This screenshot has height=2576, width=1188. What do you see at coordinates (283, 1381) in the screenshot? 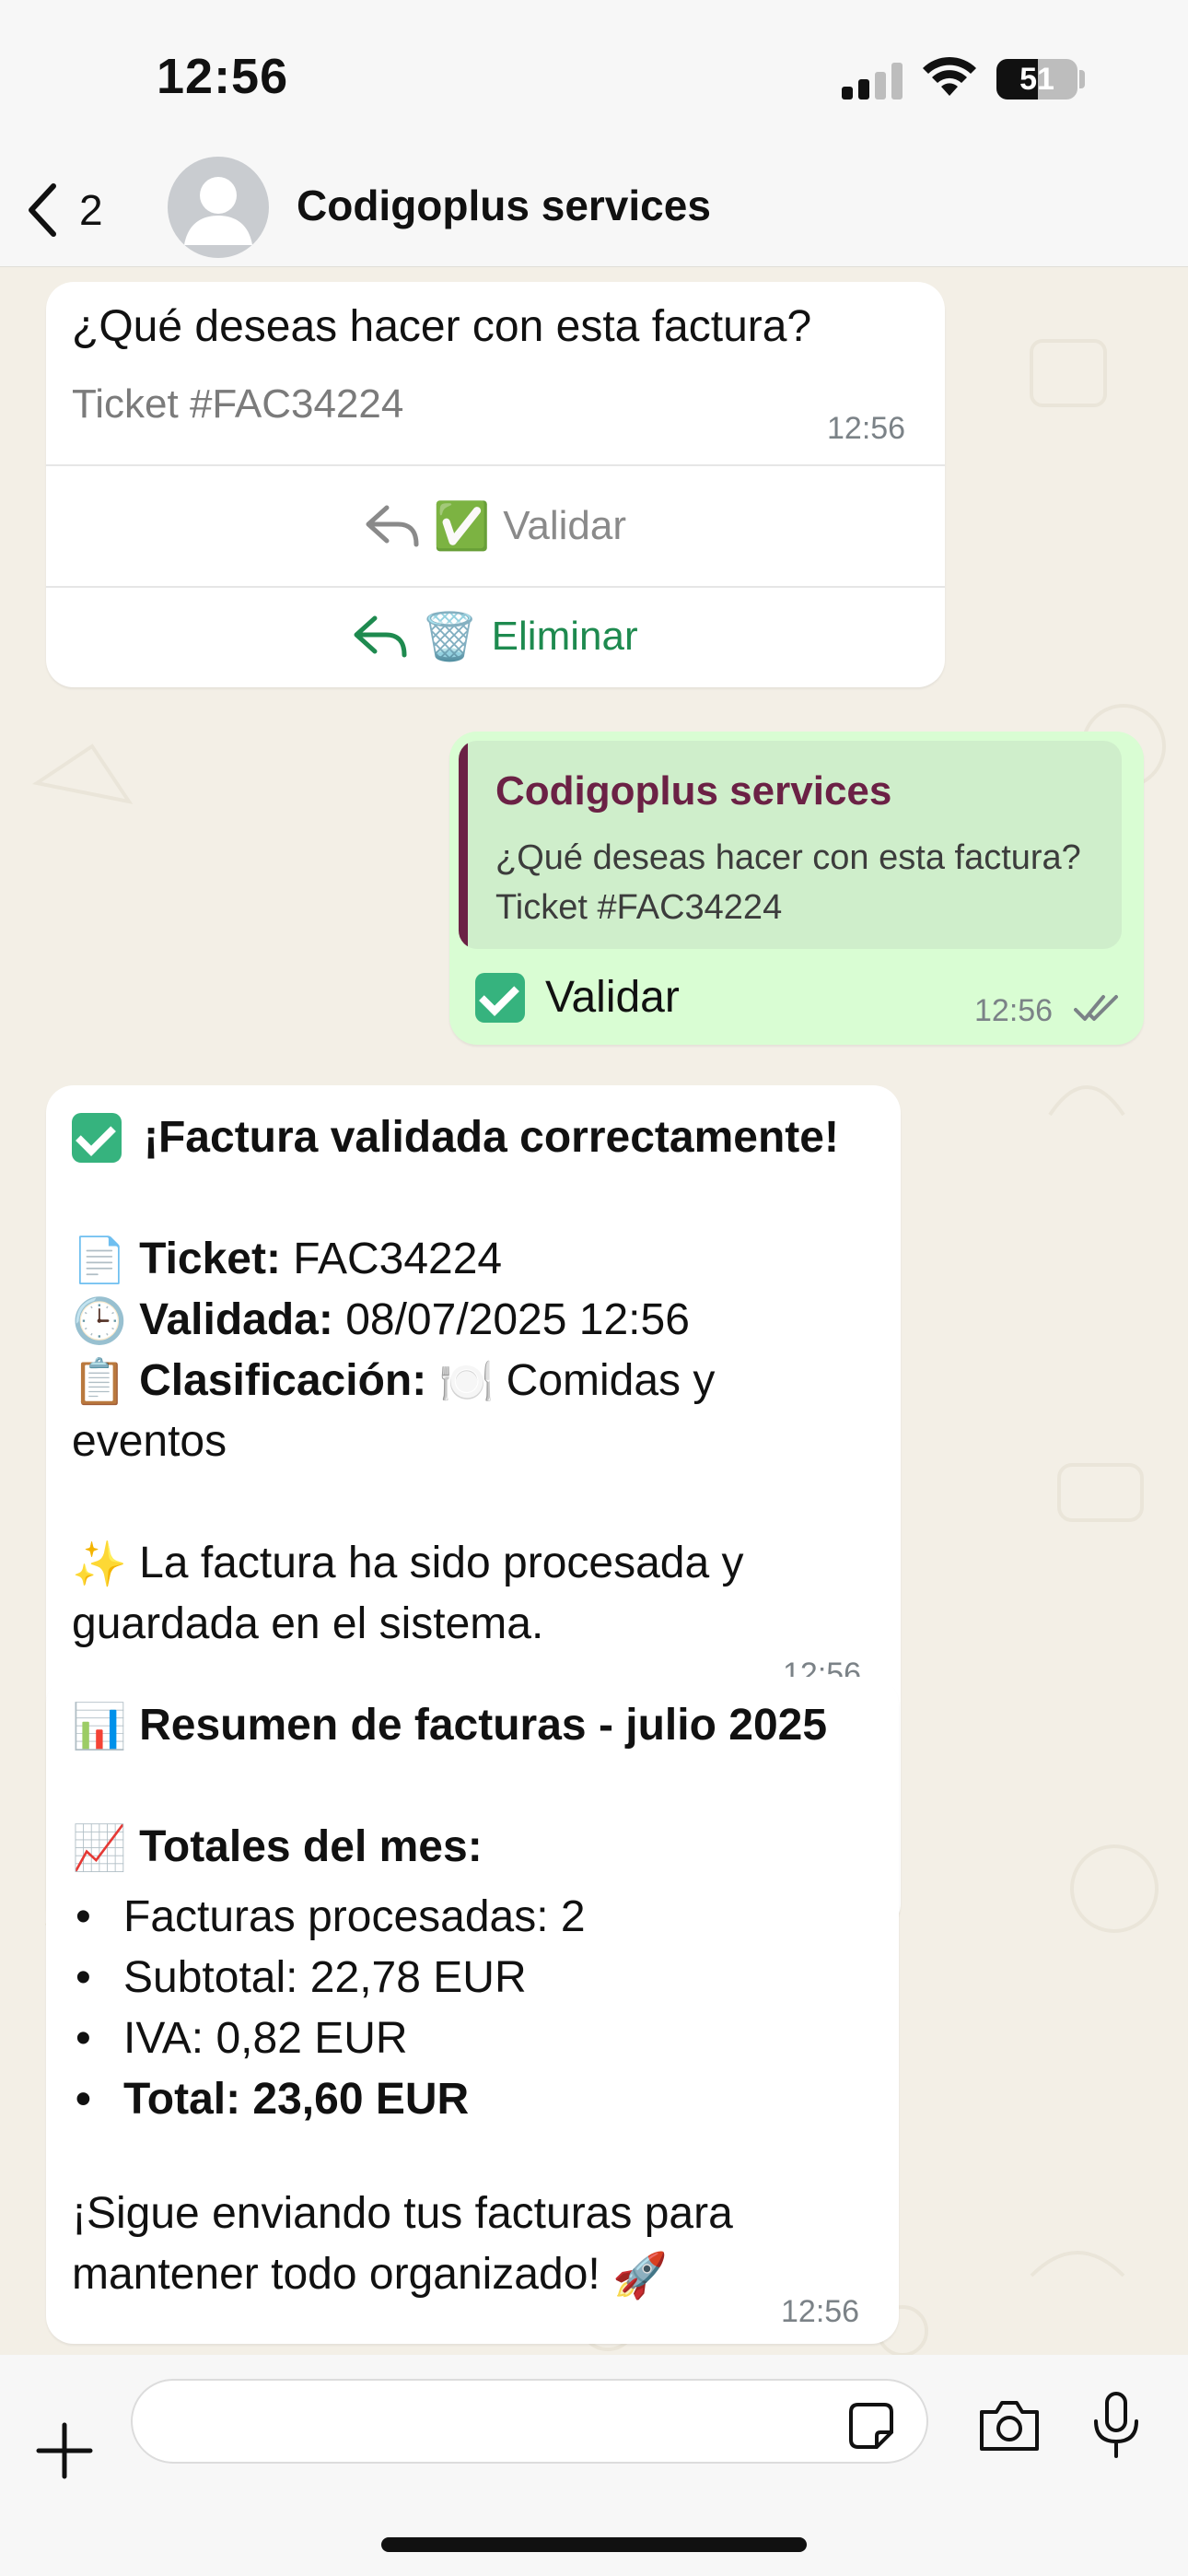
I see `classification-label: Clasificación:` at bounding box center [283, 1381].